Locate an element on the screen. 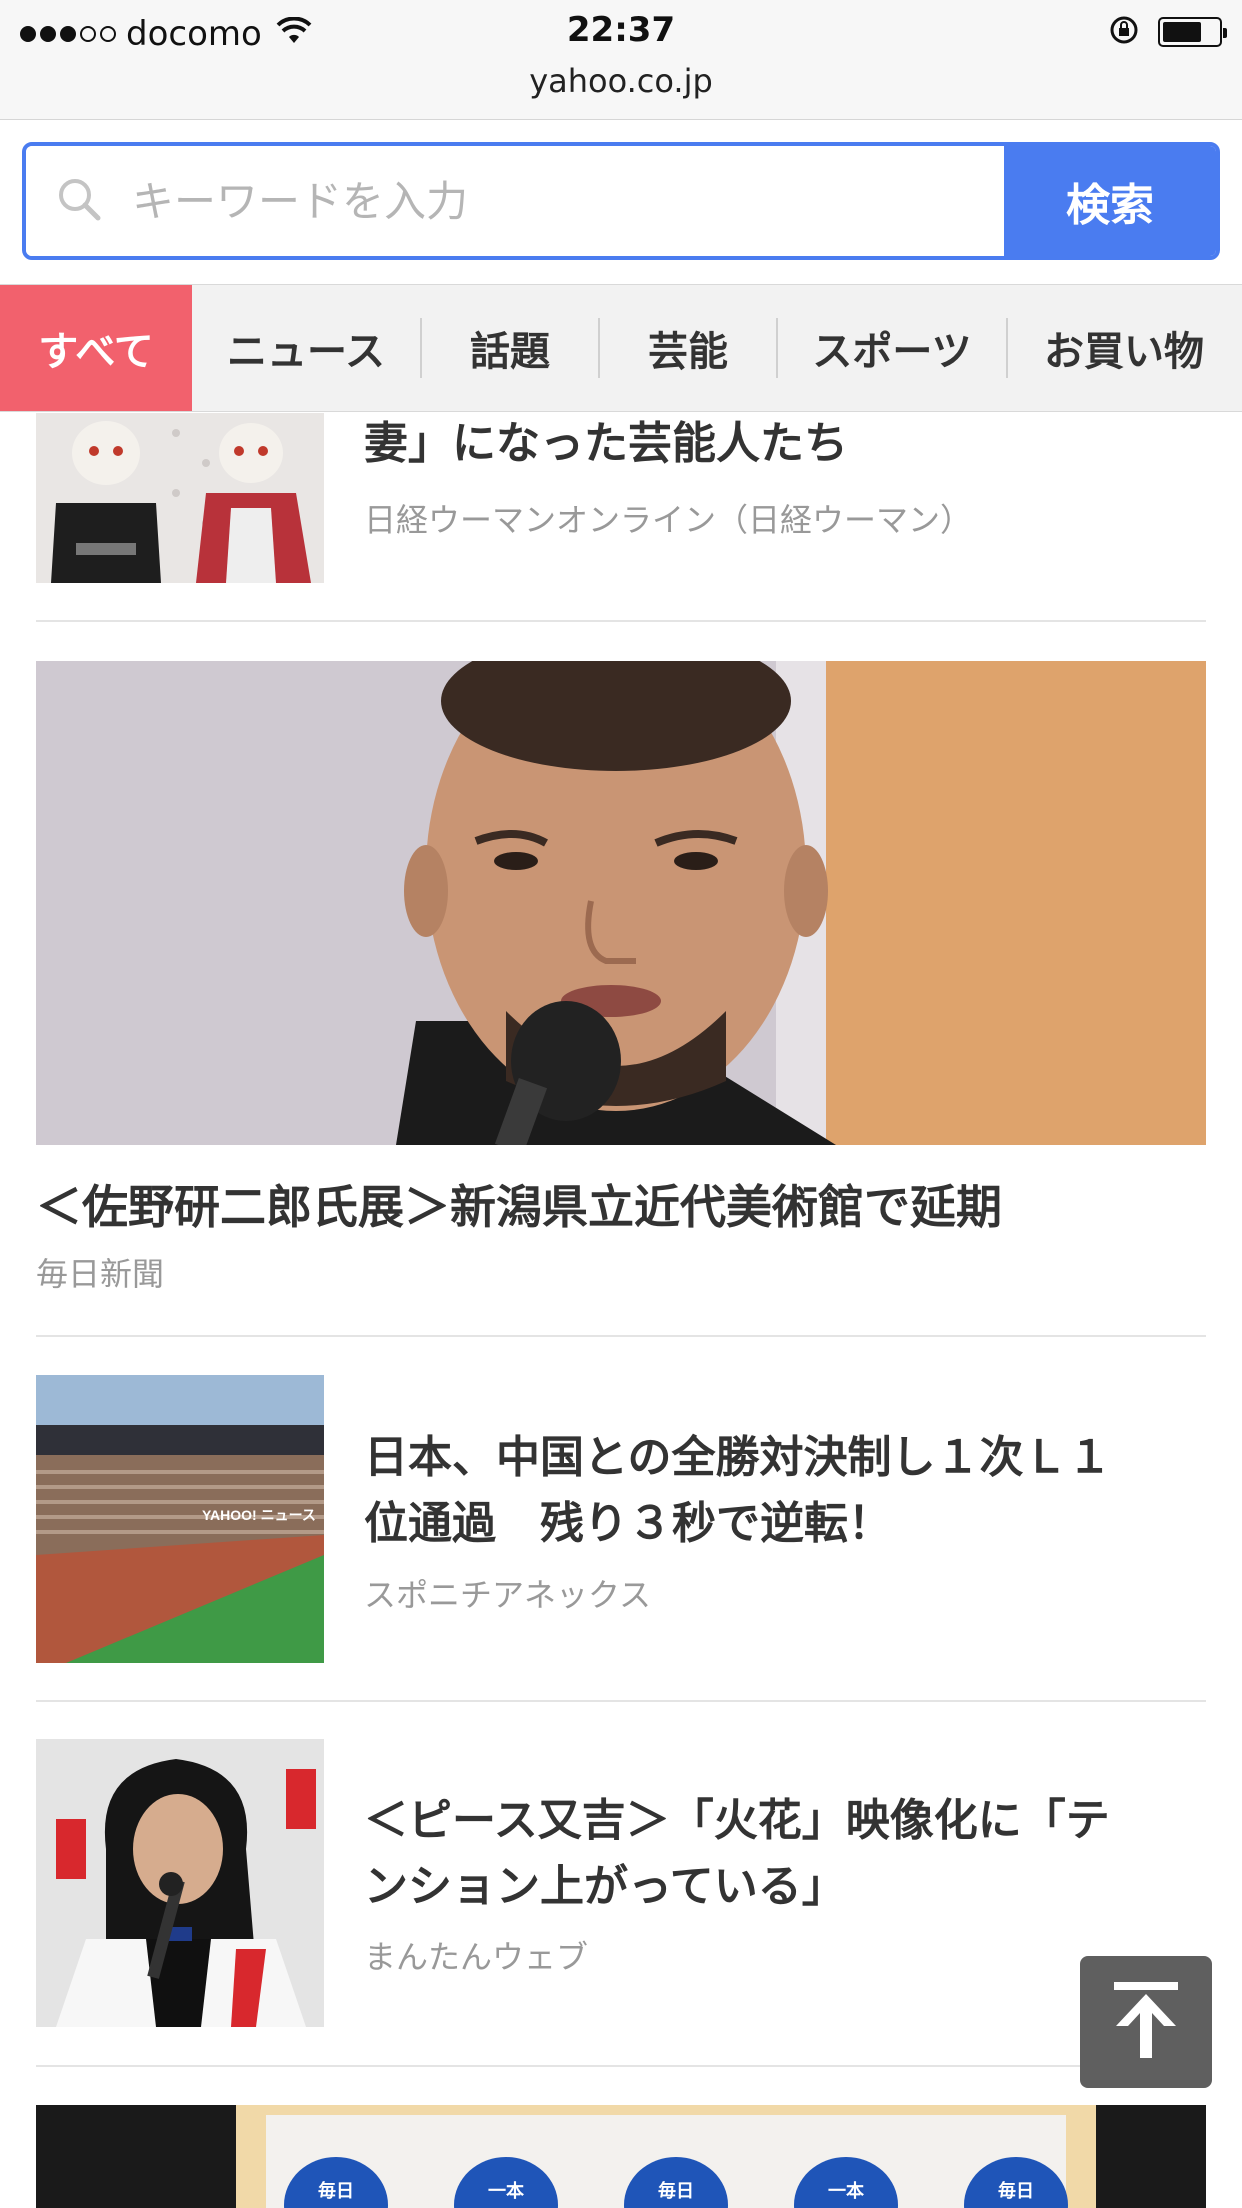  arrow-up-to-top-icon is located at coordinates (1146, 2022).